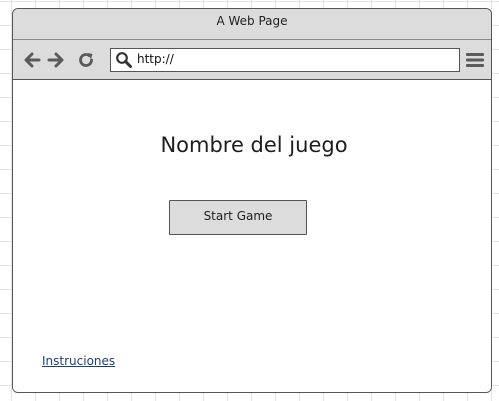 Image resolution: width=499 pixels, height=401 pixels. I want to click on window-titlebar: A Web Page, so click(252, 24).